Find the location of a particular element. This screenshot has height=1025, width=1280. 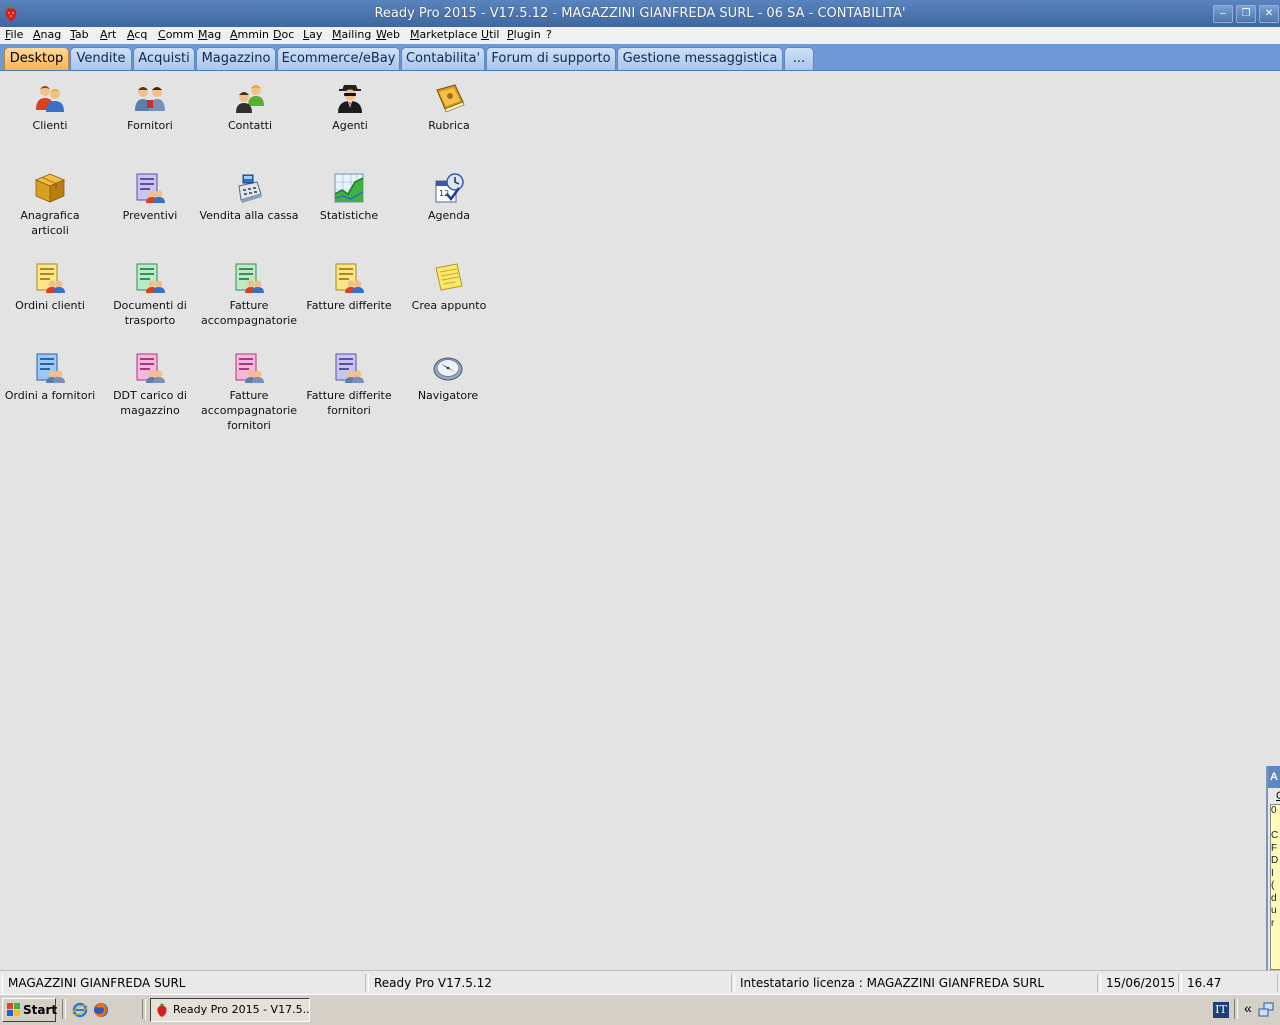

desktop-icon-navigatore: Navigatore is located at coordinates (448, 377).